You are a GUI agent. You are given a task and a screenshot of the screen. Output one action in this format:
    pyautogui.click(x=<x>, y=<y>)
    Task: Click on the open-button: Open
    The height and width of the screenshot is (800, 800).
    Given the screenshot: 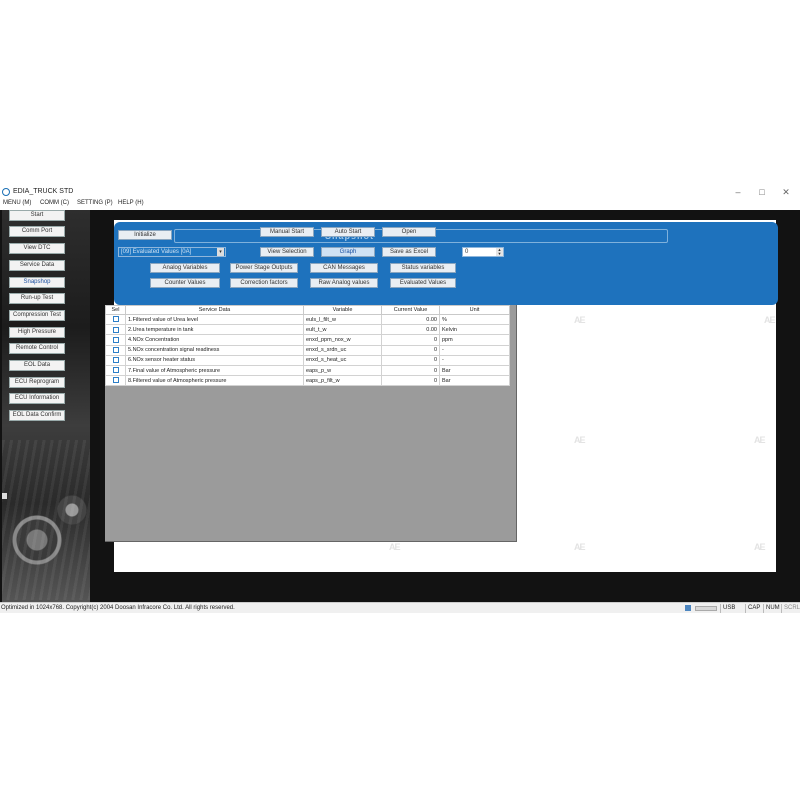 What is the action you would take?
    pyautogui.click(x=409, y=232)
    